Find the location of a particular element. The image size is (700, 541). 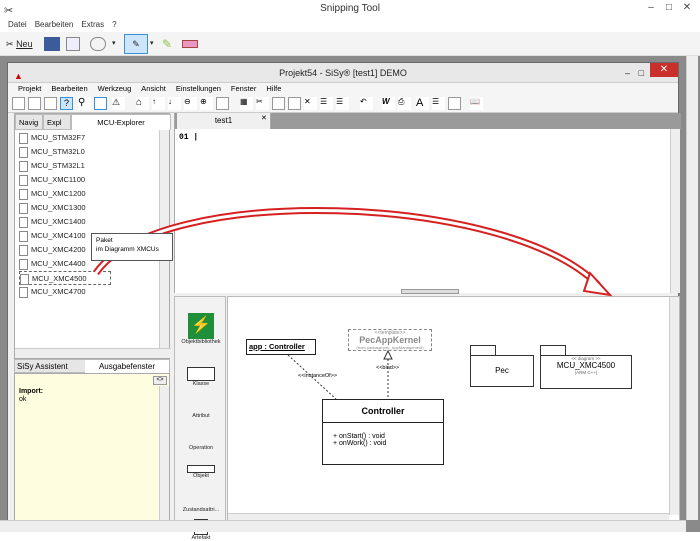

snipping-tool-toolbar: ✂ Neu ▾ ✎ ▾ ✎ is located at coordinates (350, 44).